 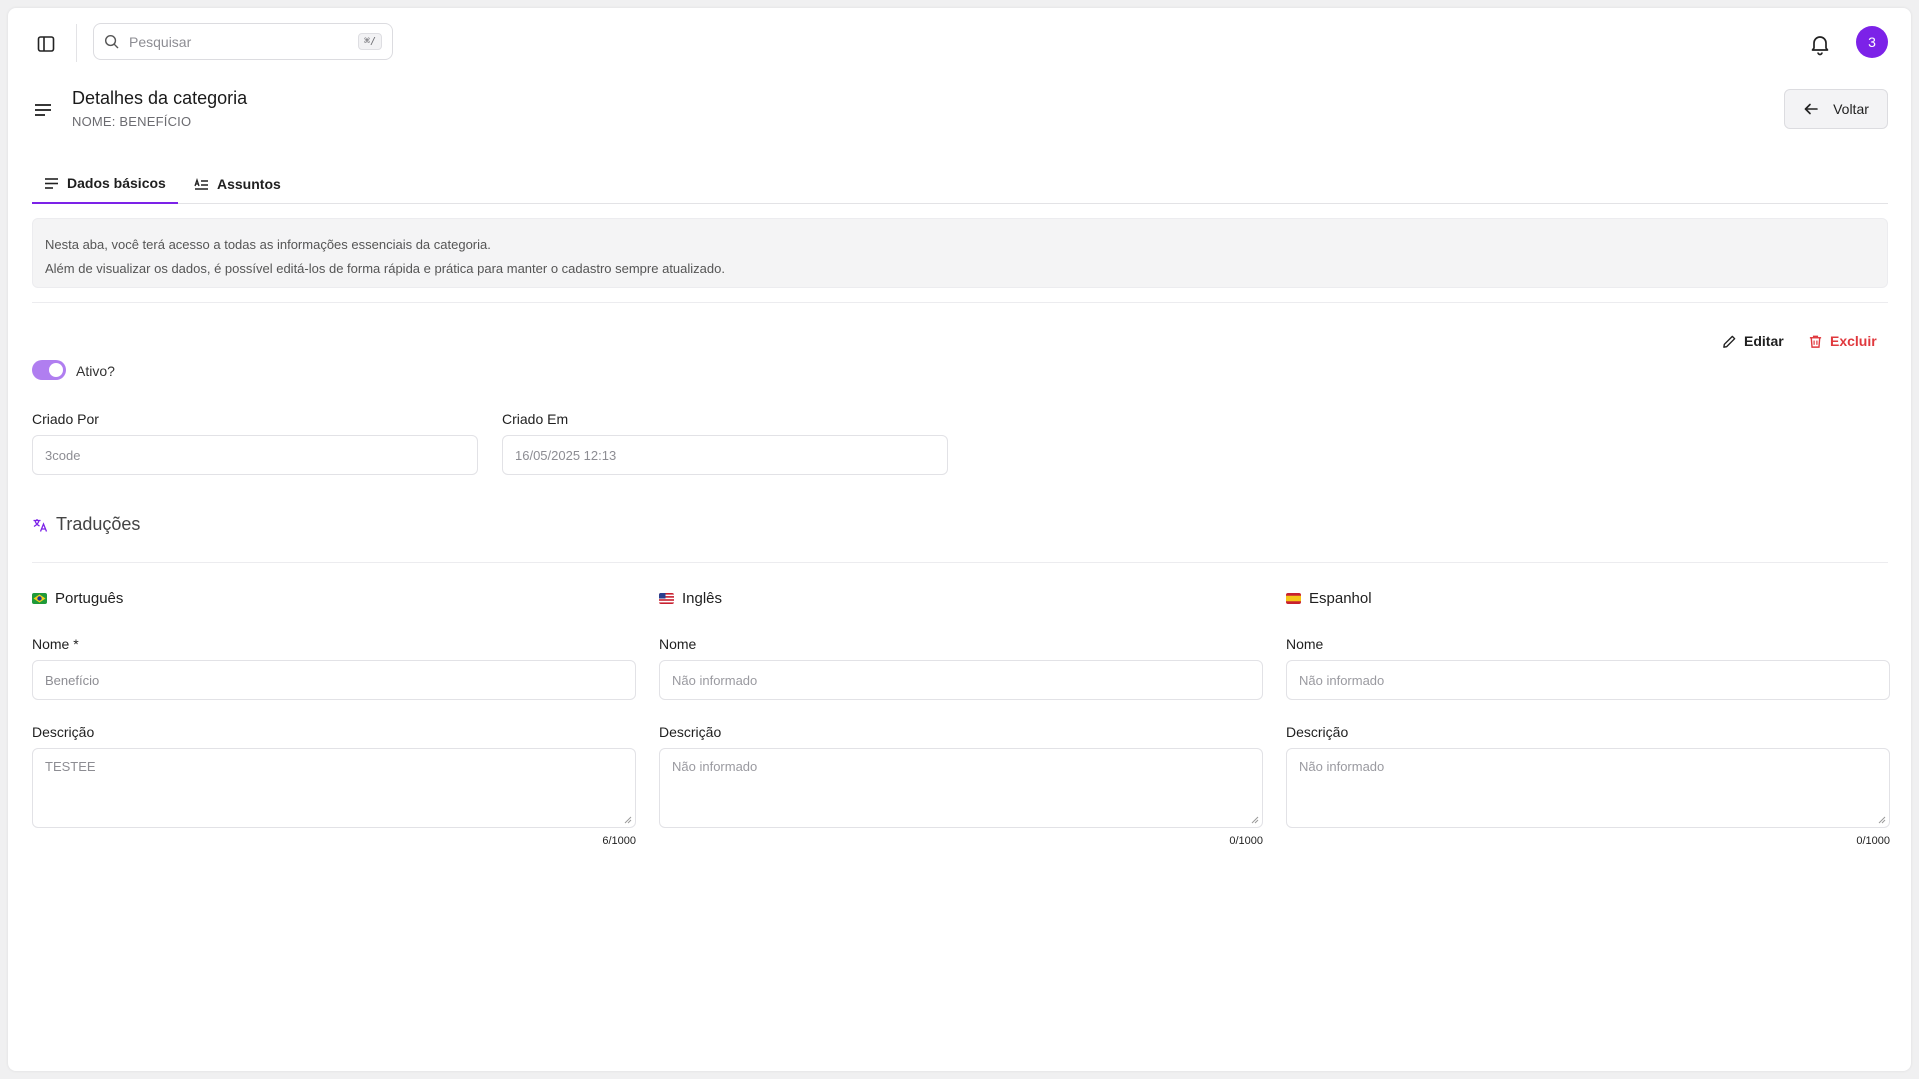 What do you see at coordinates (369, 41) in the screenshot?
I see `search-shortcut-badge: ⌘/` at bounding box center [369, 41].